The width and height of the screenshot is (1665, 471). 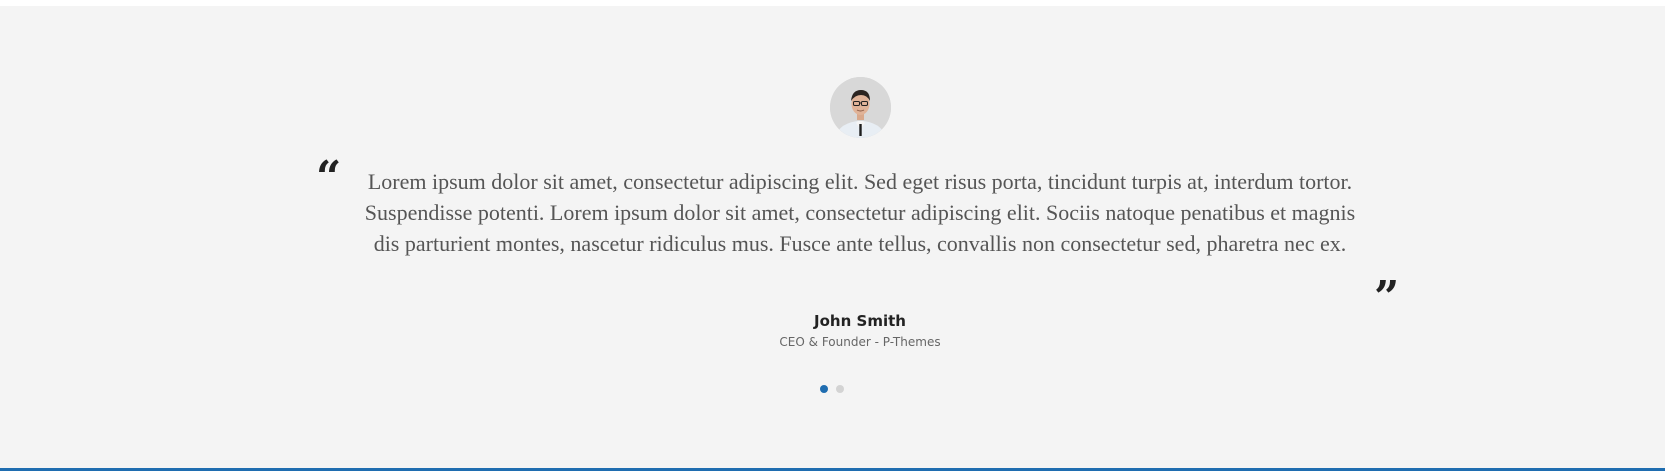 I want to click on slider-pagination, so click(x=832, y=389).